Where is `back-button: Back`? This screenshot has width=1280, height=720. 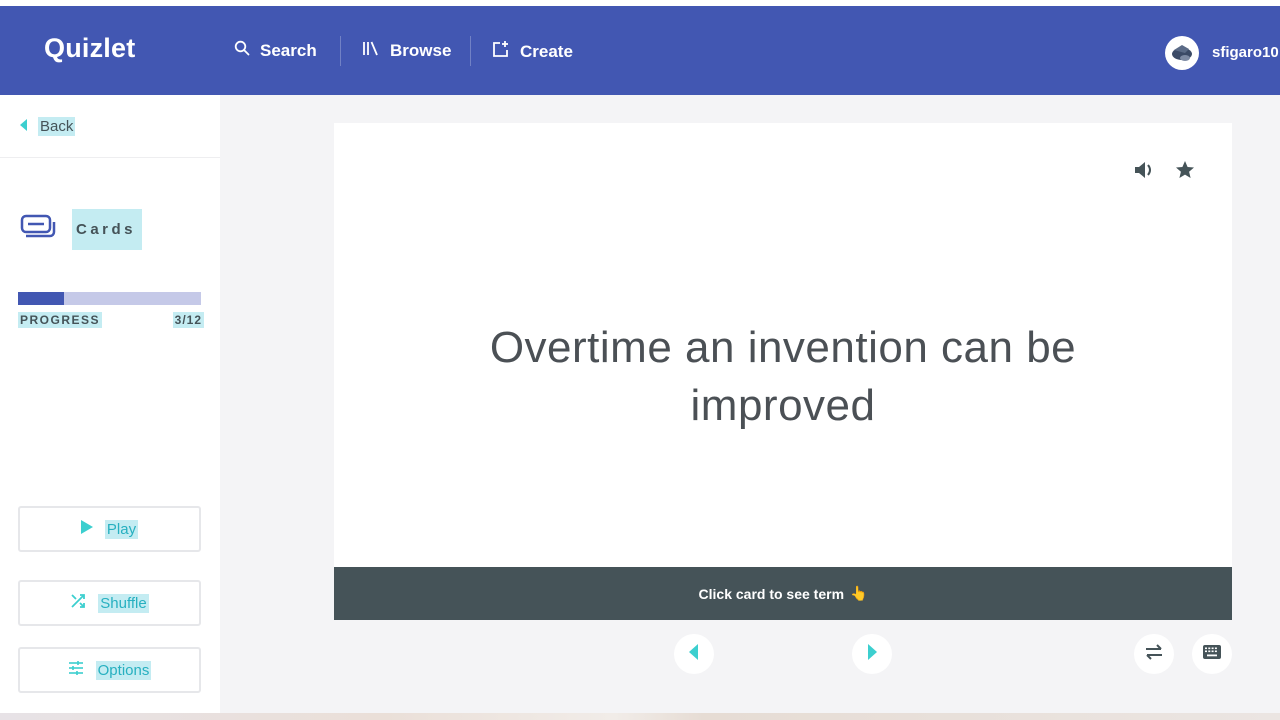 back-button: Back is located at coordinates (48, 126).